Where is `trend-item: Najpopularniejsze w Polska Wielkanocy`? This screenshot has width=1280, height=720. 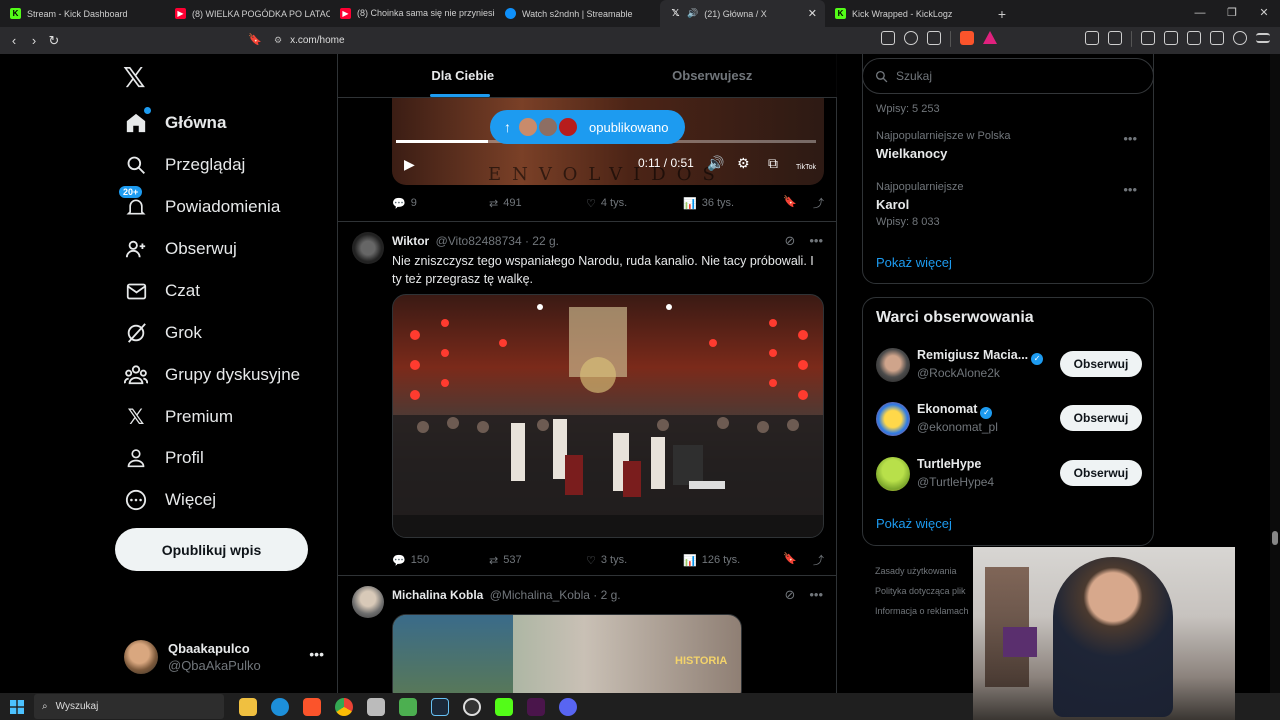
trend-item: Najpopularniejsze w Polska Wielkanocy is located at coordinates (943, 145).